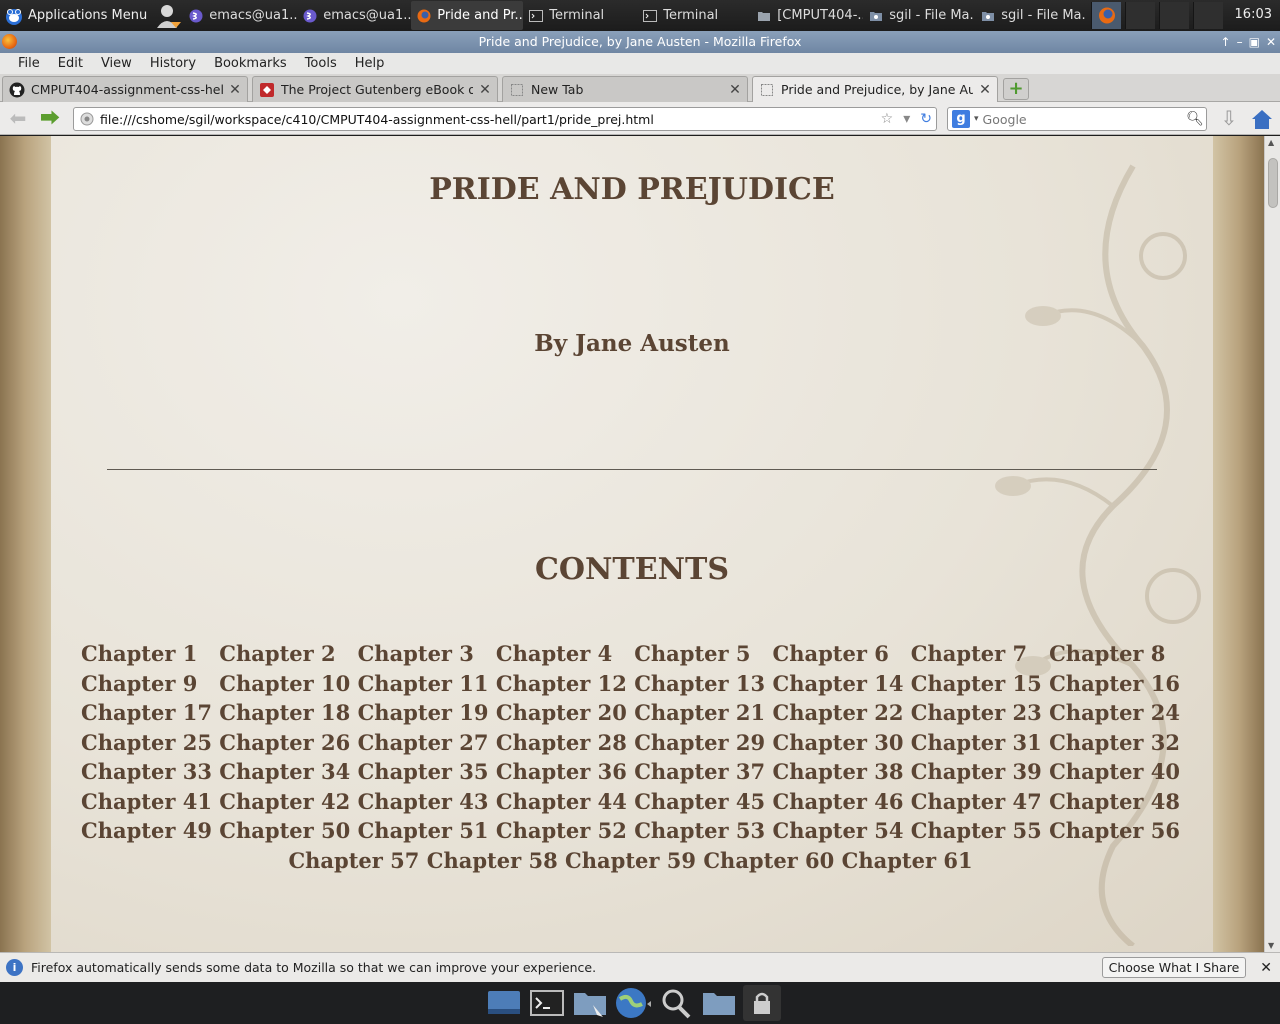 Image resolution: width=1280 pixels, height=1024 pixels. Describe the element at coordinates (1174, 967) in the screenshot. I see `choose-what-i-share-button: Choose What I Share` at that location.